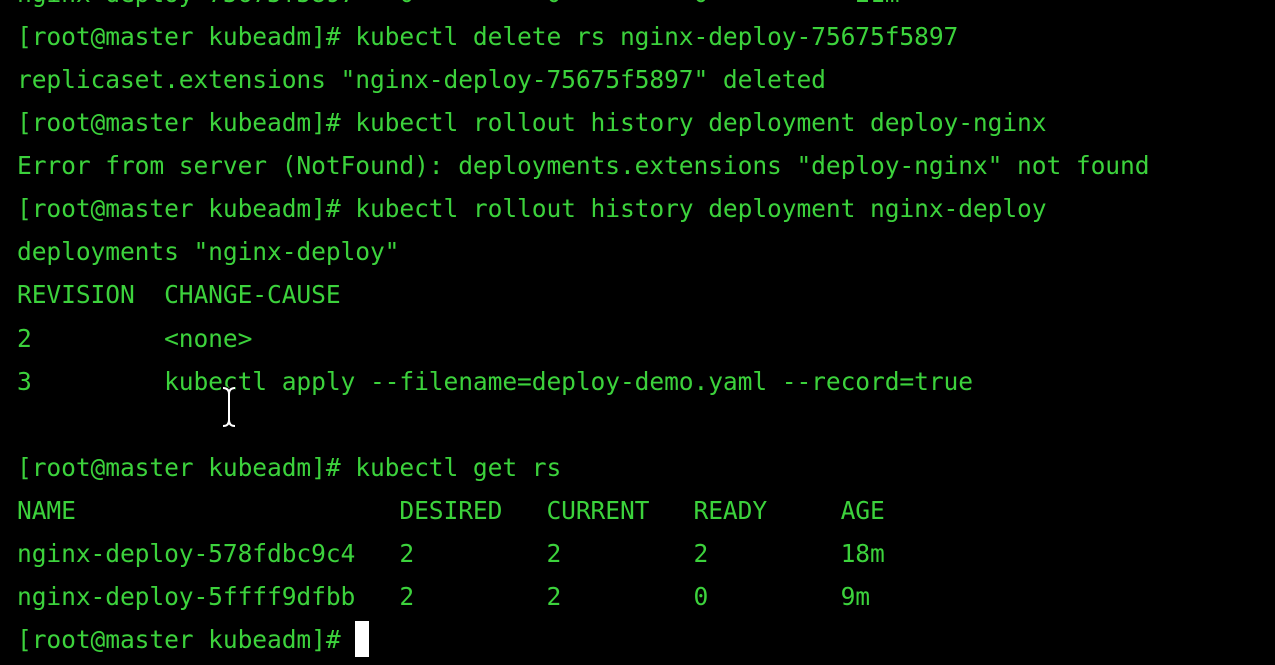 The width and height of the screenshot is (1275, 665). I want to click on rs-table-row: nginx-deploy-5ffff9dfbb 2 2 0 9m, so click(443, 596).